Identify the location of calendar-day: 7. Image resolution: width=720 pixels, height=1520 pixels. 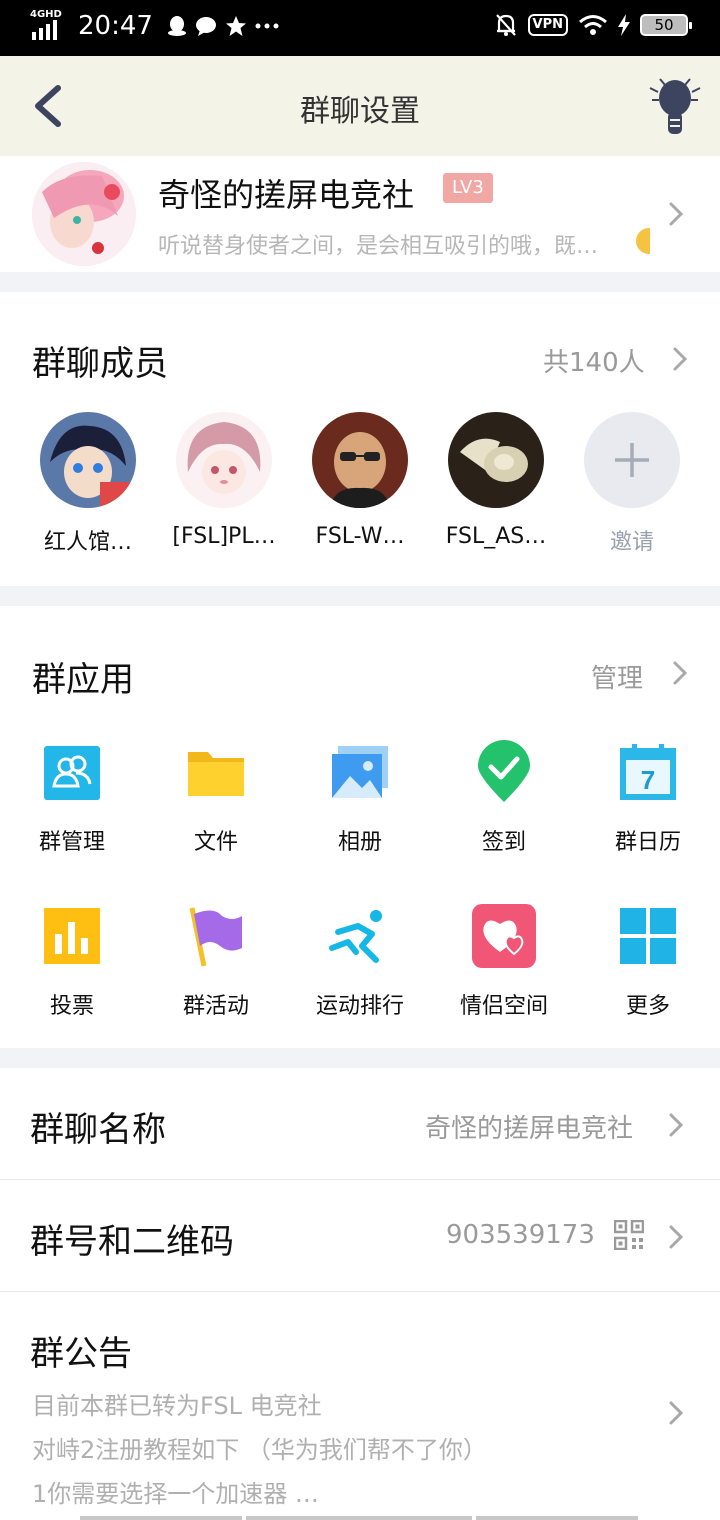
(648, 780).